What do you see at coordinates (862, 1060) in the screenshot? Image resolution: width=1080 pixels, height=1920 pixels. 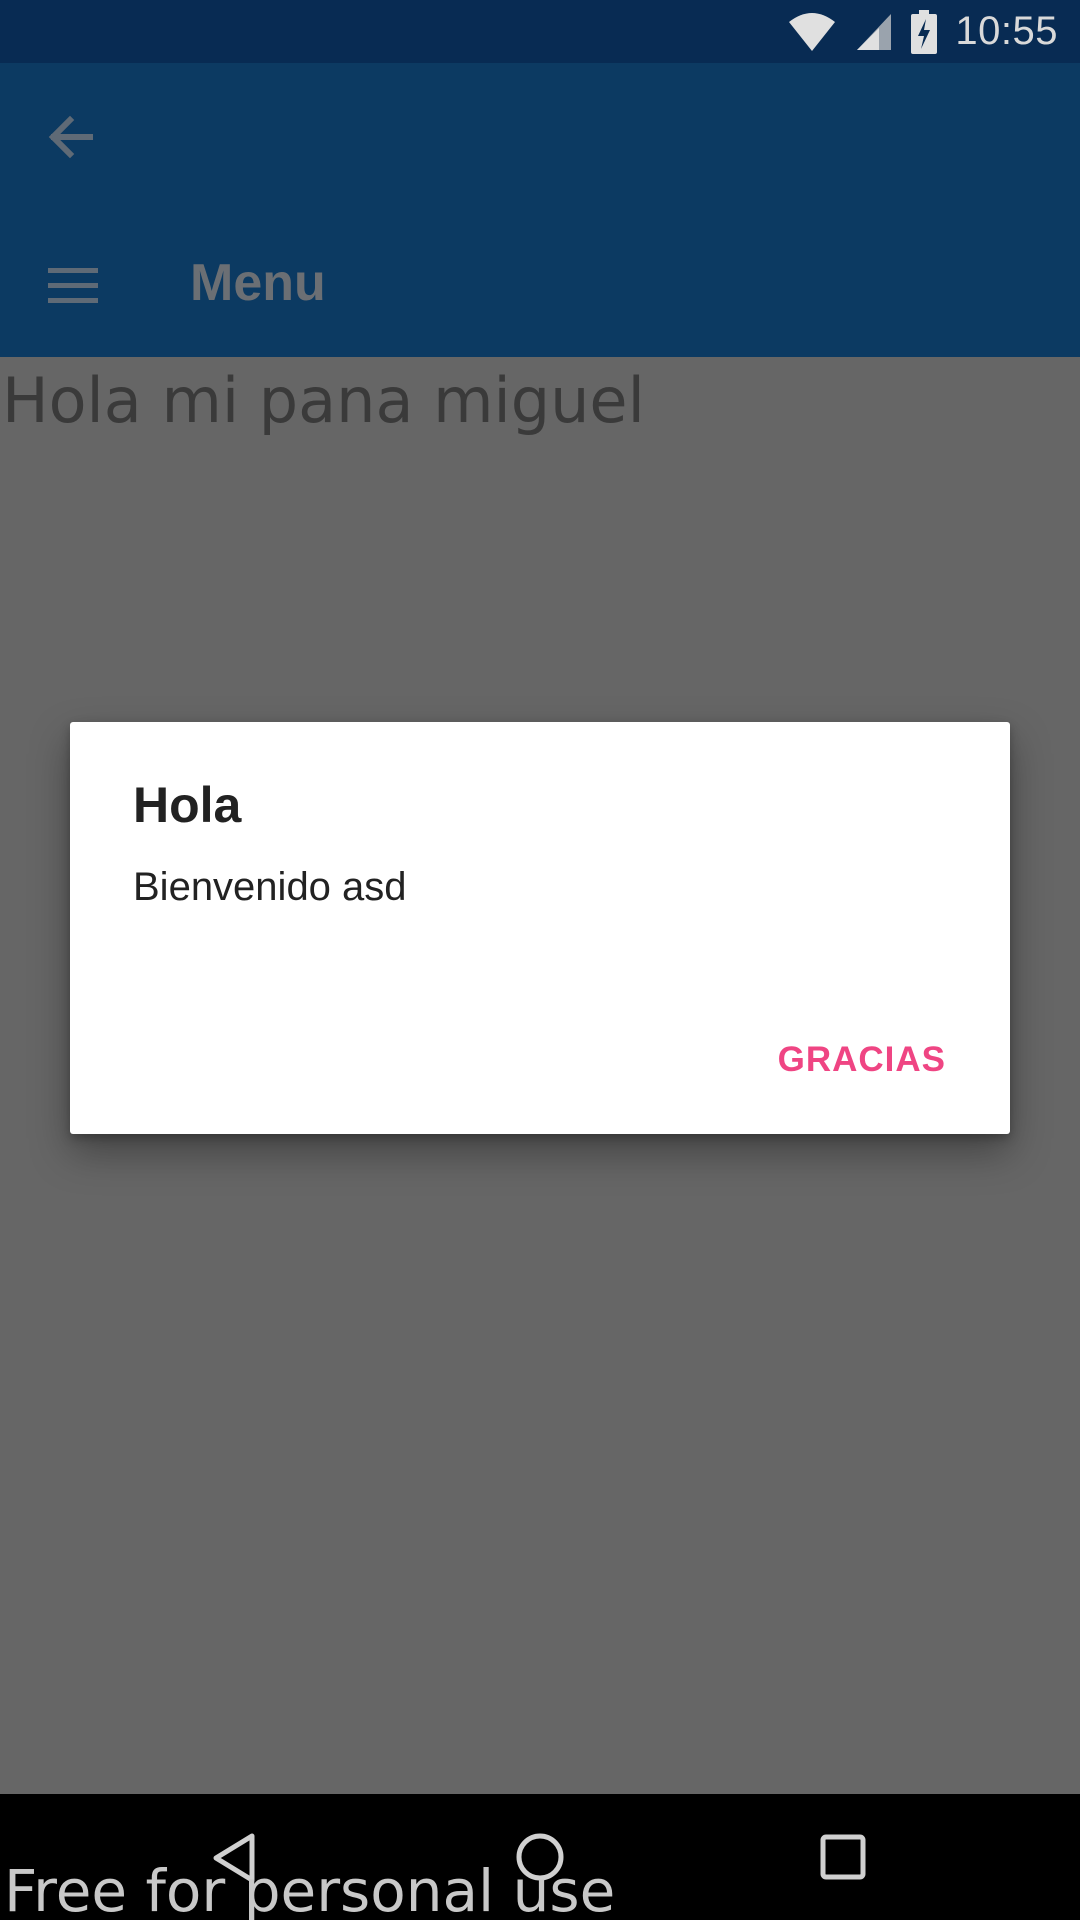 I see `gracias-button: GRACIAS` at bounding box center [862, 1060].